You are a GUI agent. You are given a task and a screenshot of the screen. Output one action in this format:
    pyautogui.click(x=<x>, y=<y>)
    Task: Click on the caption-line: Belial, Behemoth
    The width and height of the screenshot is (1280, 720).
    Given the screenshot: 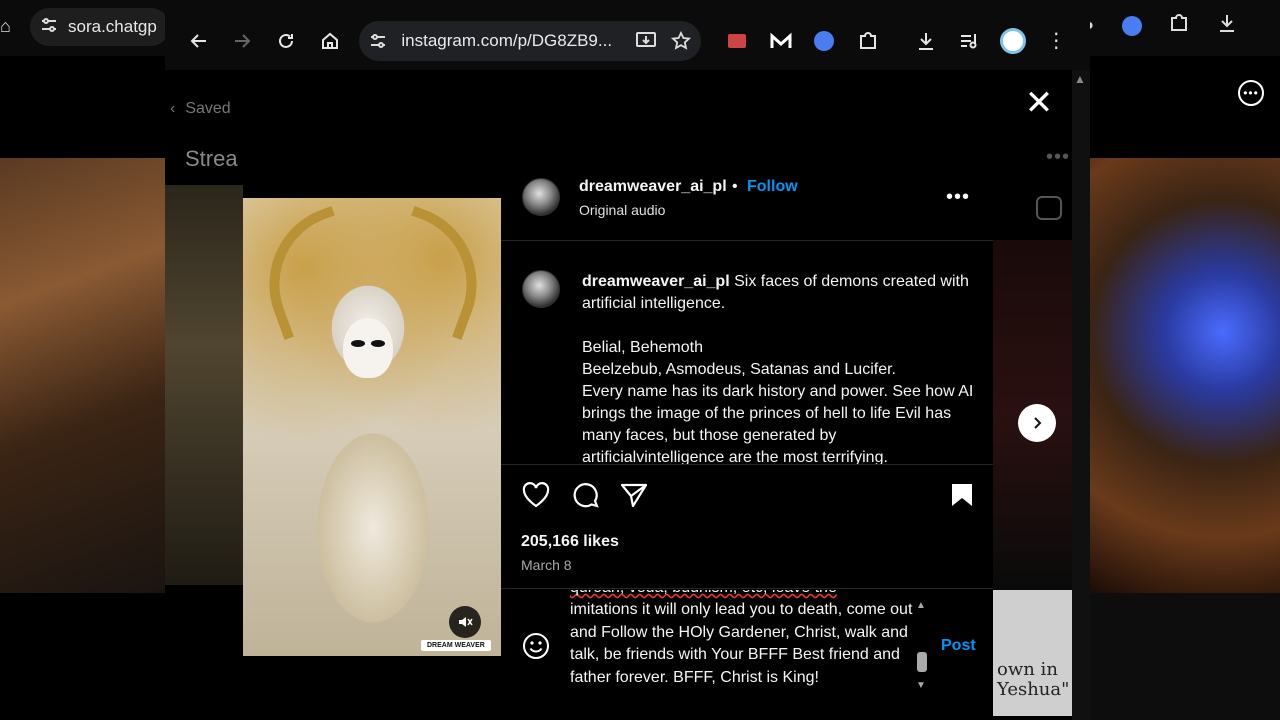 What is the action you would take?
    pyautogui.click(x=642, y=347)
    